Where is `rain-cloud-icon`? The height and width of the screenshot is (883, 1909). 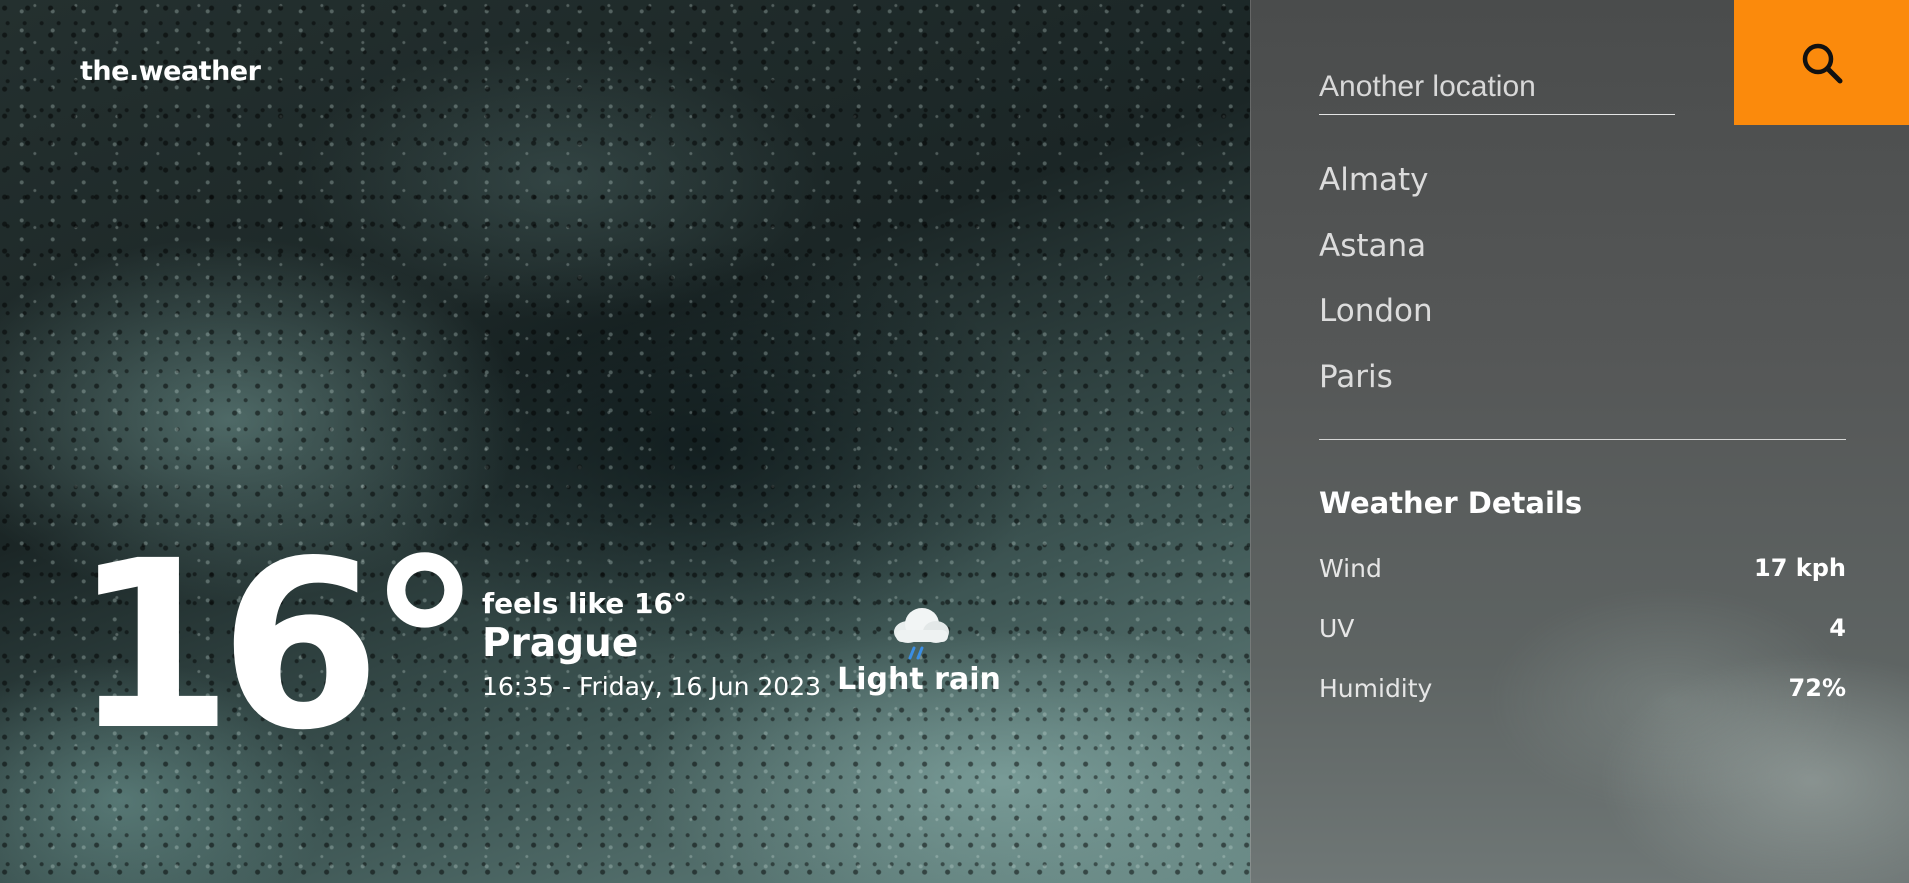
rain-cloud-icon is located at coordinates (921, 634).